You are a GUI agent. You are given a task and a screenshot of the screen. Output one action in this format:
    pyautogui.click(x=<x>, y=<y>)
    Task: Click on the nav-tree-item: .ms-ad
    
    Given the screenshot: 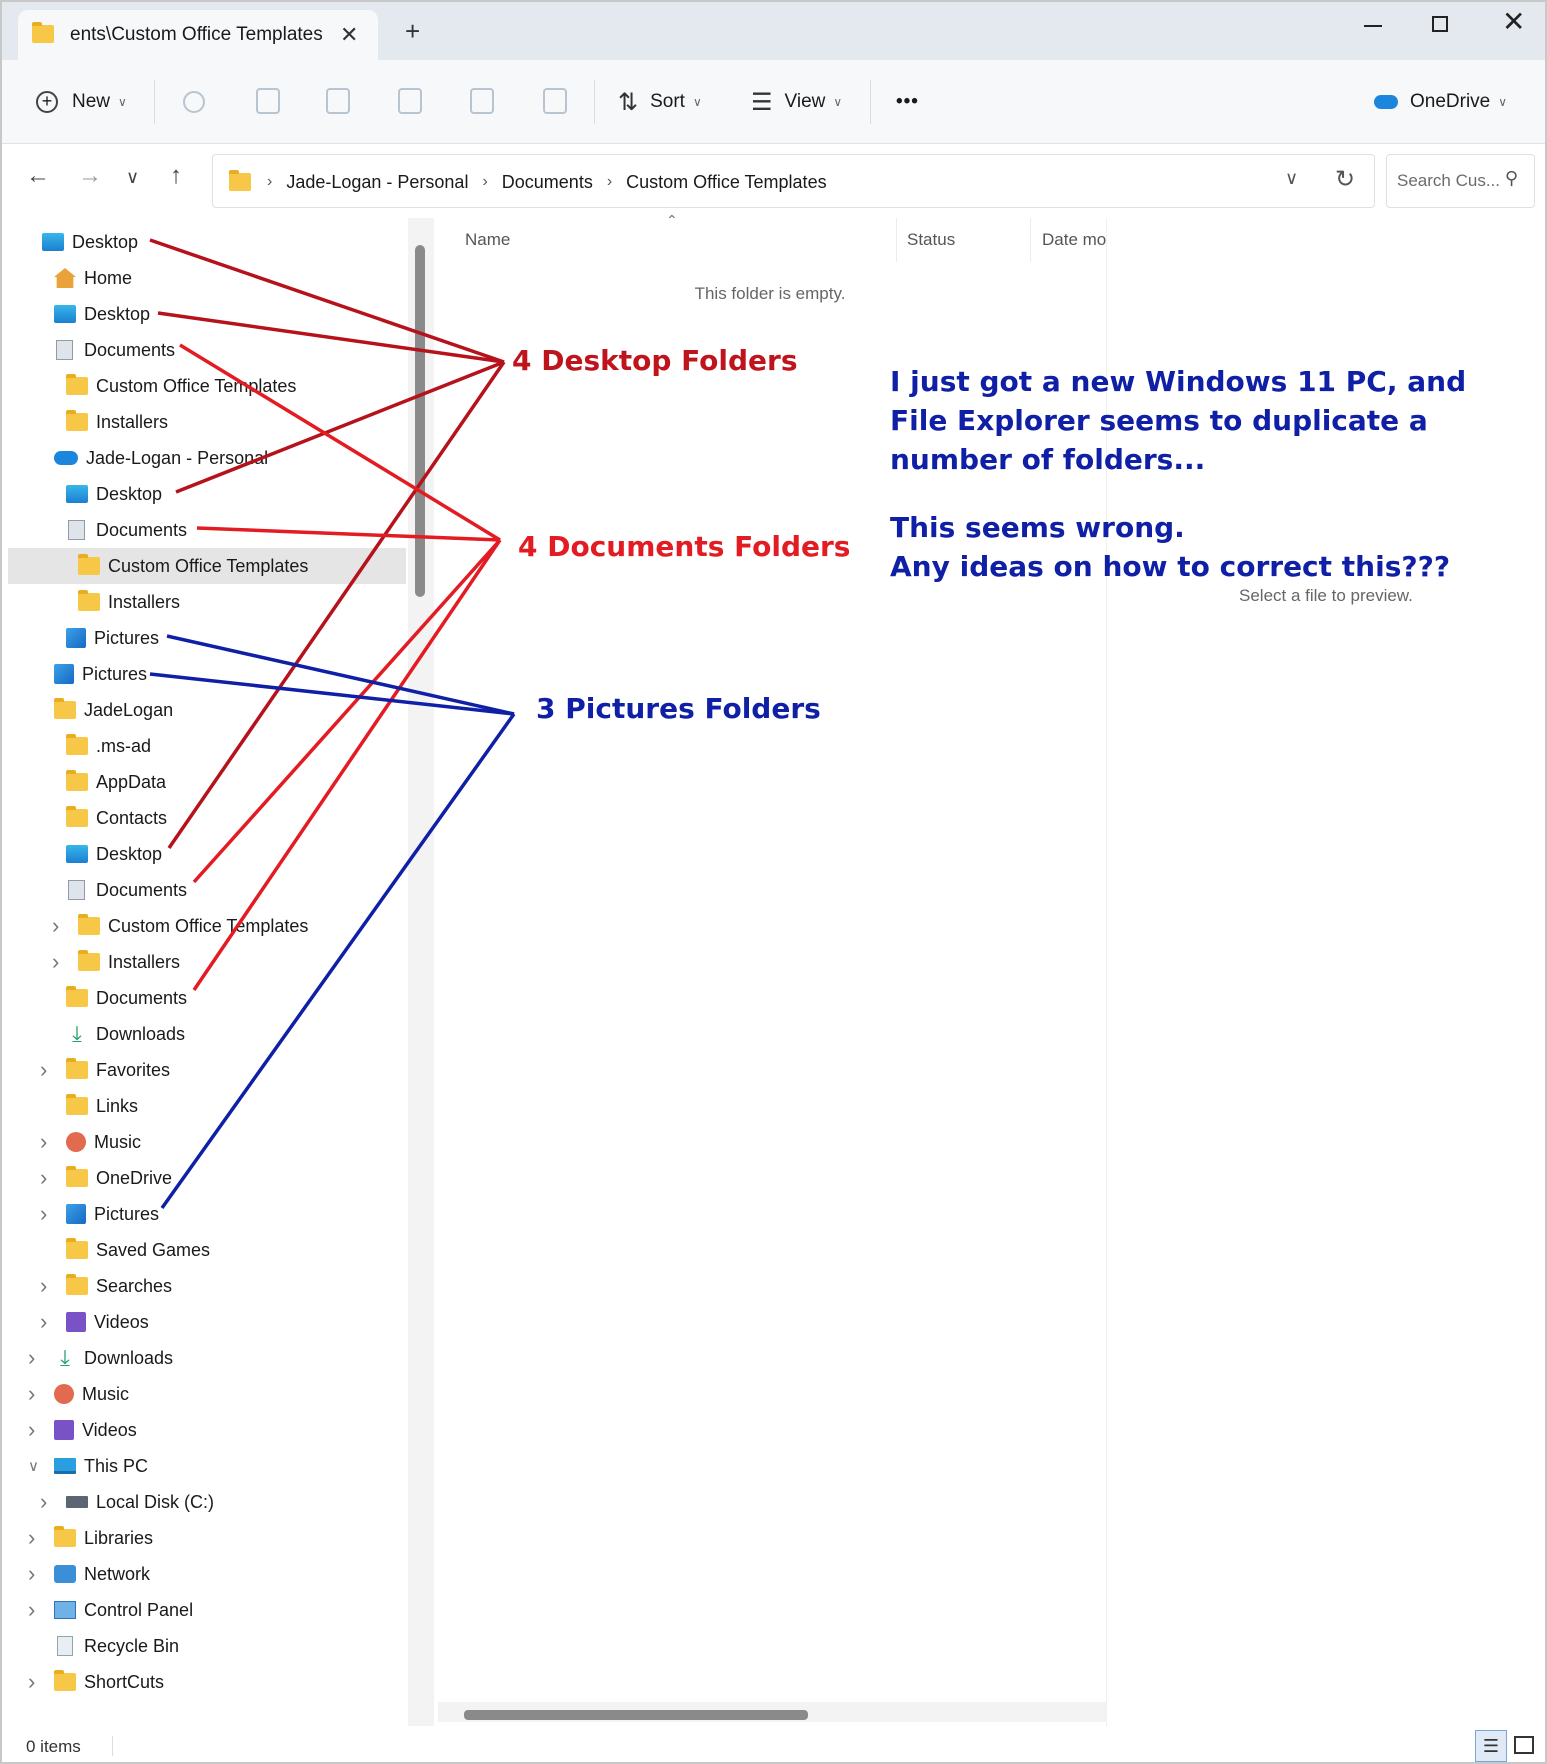 What is the action you would take?
    pyautogui.click(x=76, y=746)
    